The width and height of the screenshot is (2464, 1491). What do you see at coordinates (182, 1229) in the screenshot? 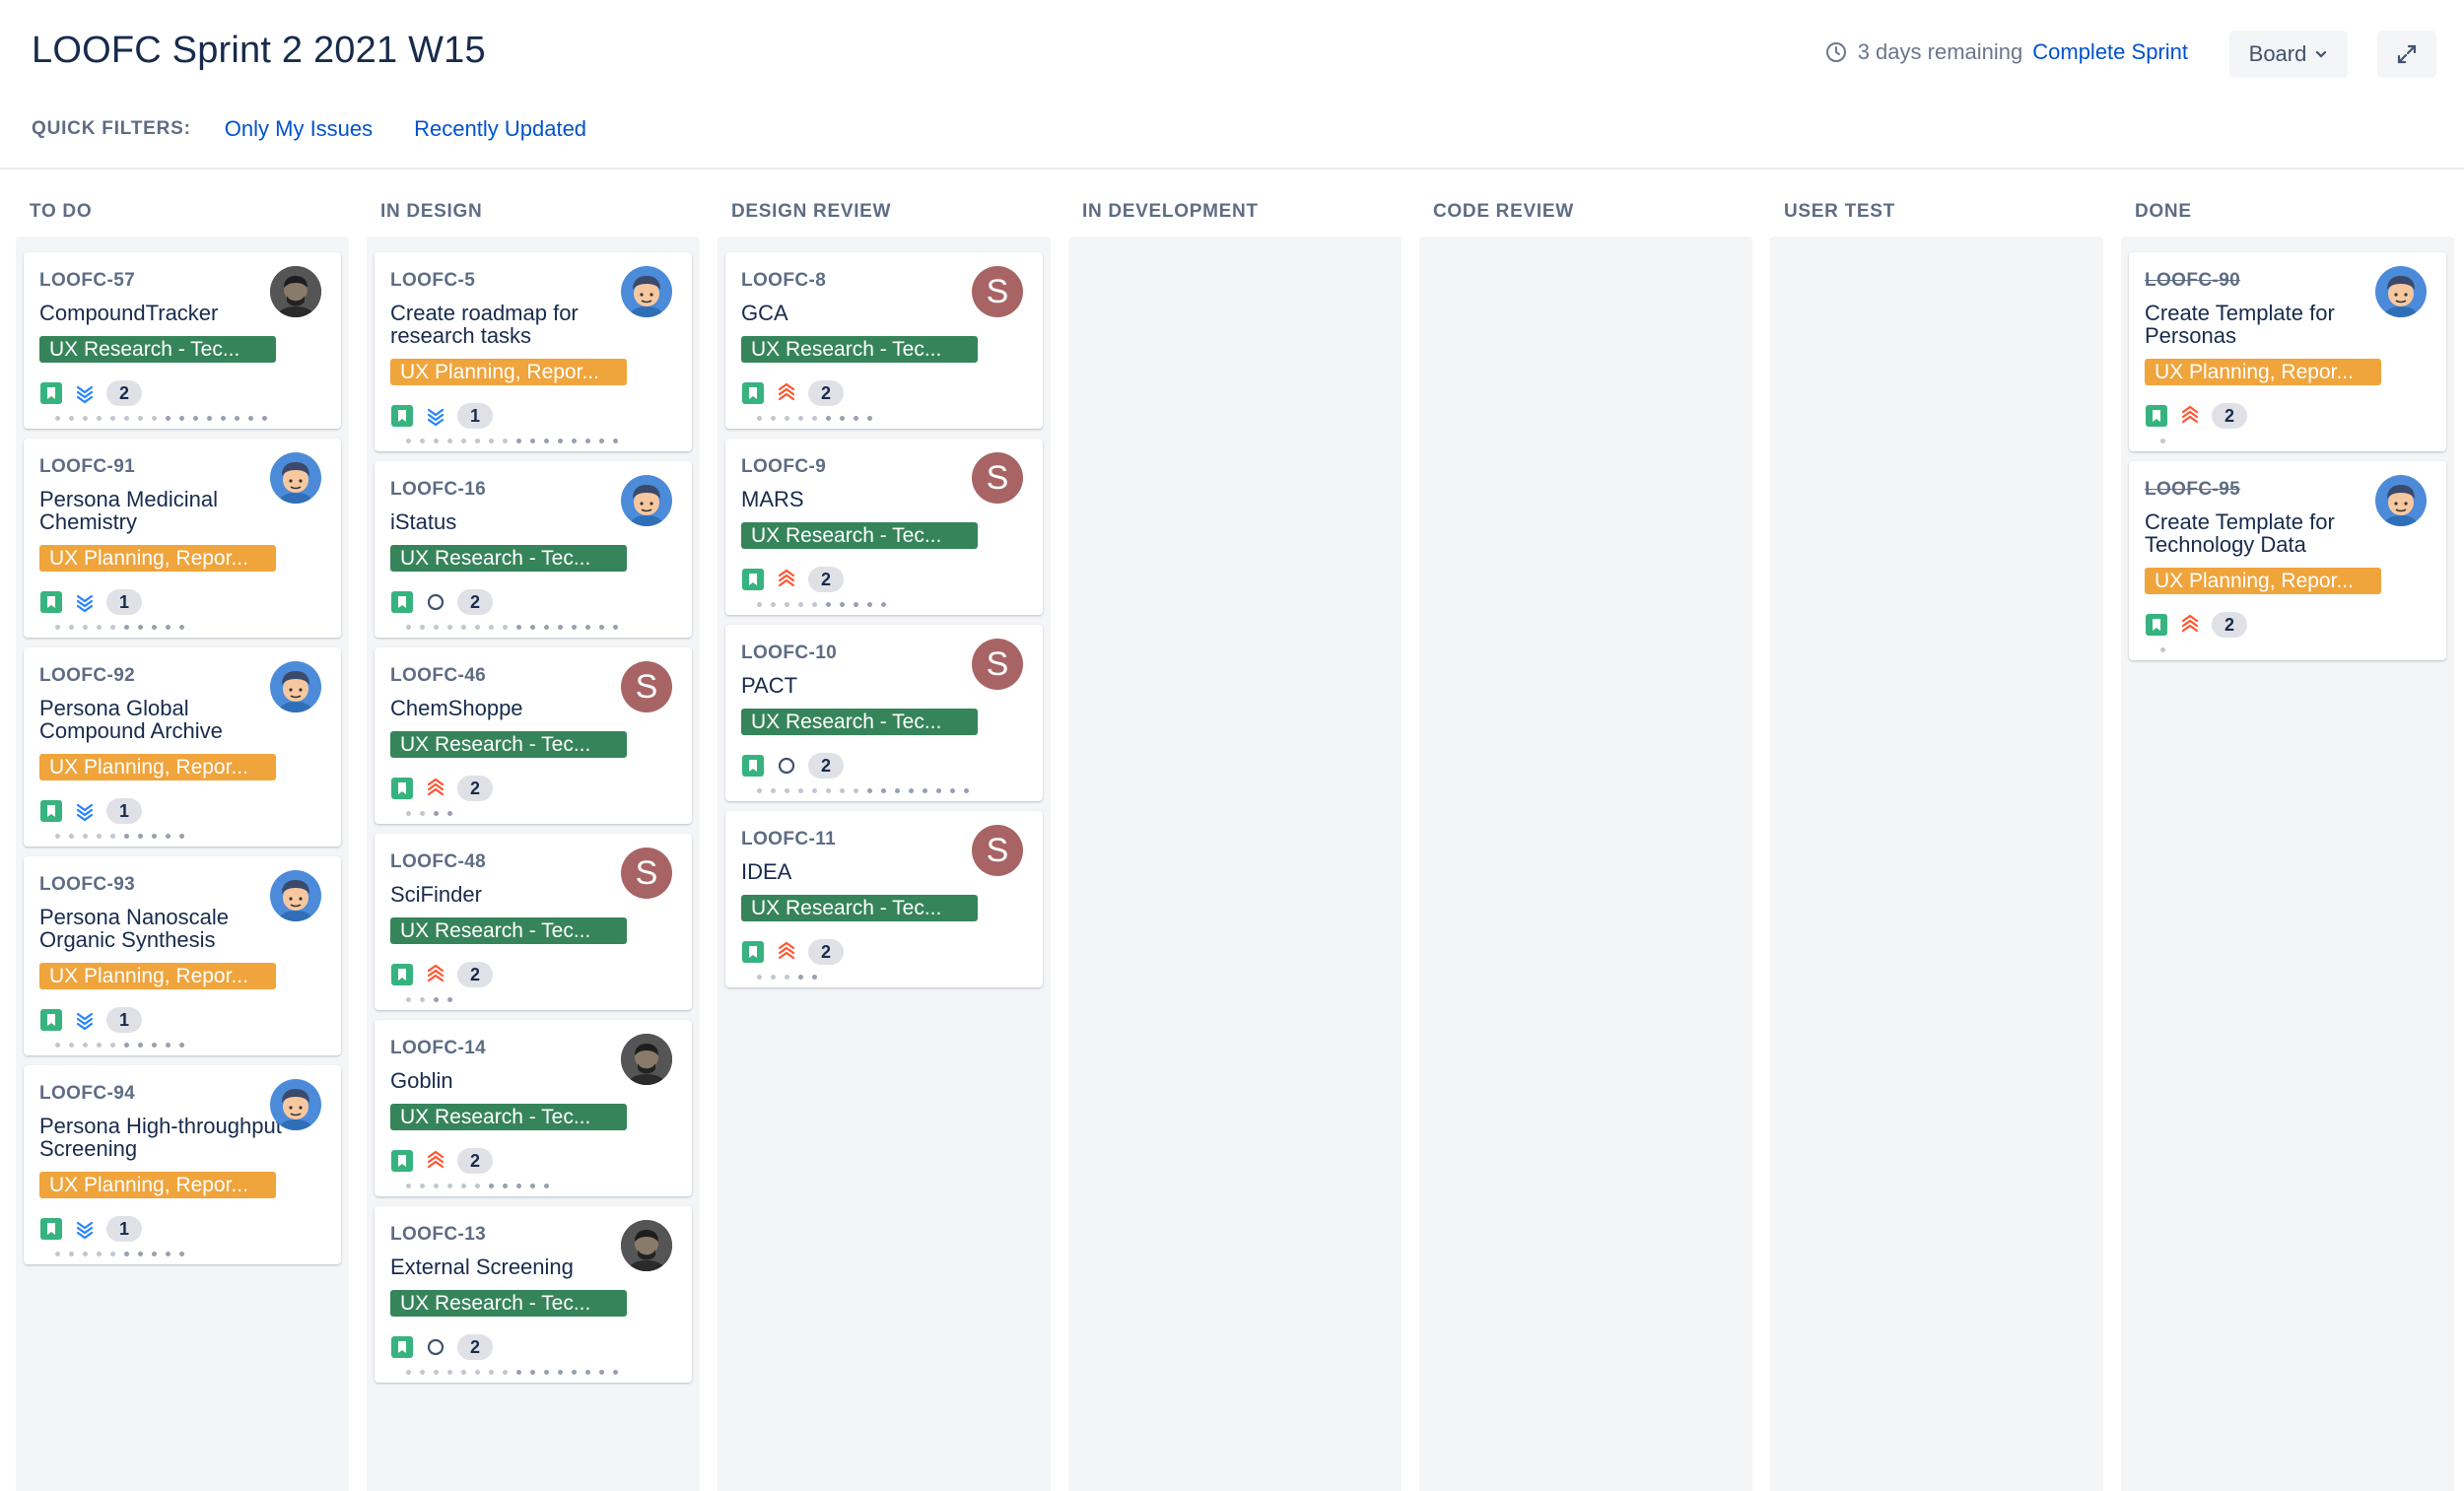
I see `card-footer: 1` at bounding box center [182, 1229].